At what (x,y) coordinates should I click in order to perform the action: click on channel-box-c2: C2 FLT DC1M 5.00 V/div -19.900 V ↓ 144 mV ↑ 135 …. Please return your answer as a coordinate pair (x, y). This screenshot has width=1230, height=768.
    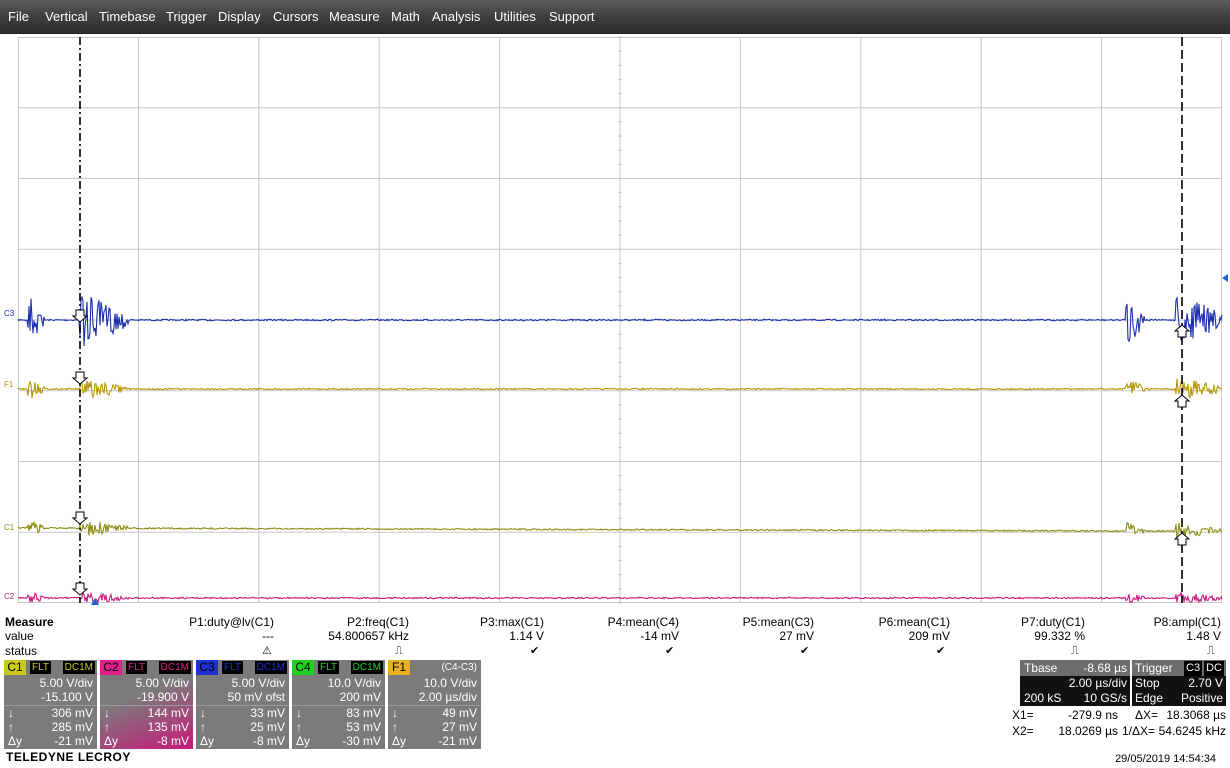
    Looking at the image, I should click on (146, 704).